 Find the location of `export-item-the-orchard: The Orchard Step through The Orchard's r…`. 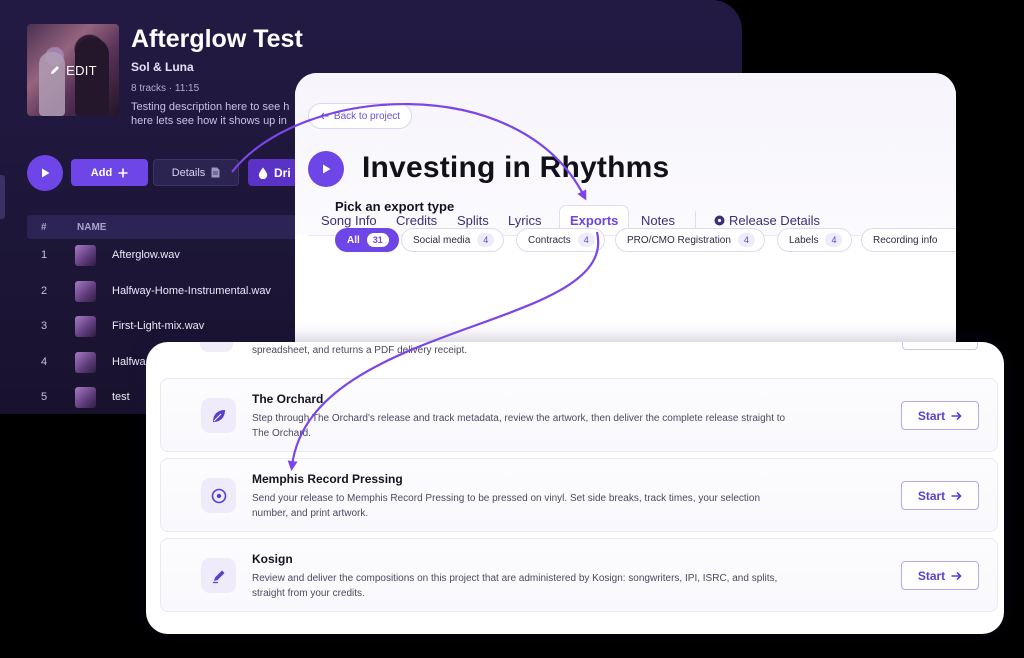

export-item-the-orchard: The Orchard Step through The Orchard's r… is located at coordinates (579, 415).